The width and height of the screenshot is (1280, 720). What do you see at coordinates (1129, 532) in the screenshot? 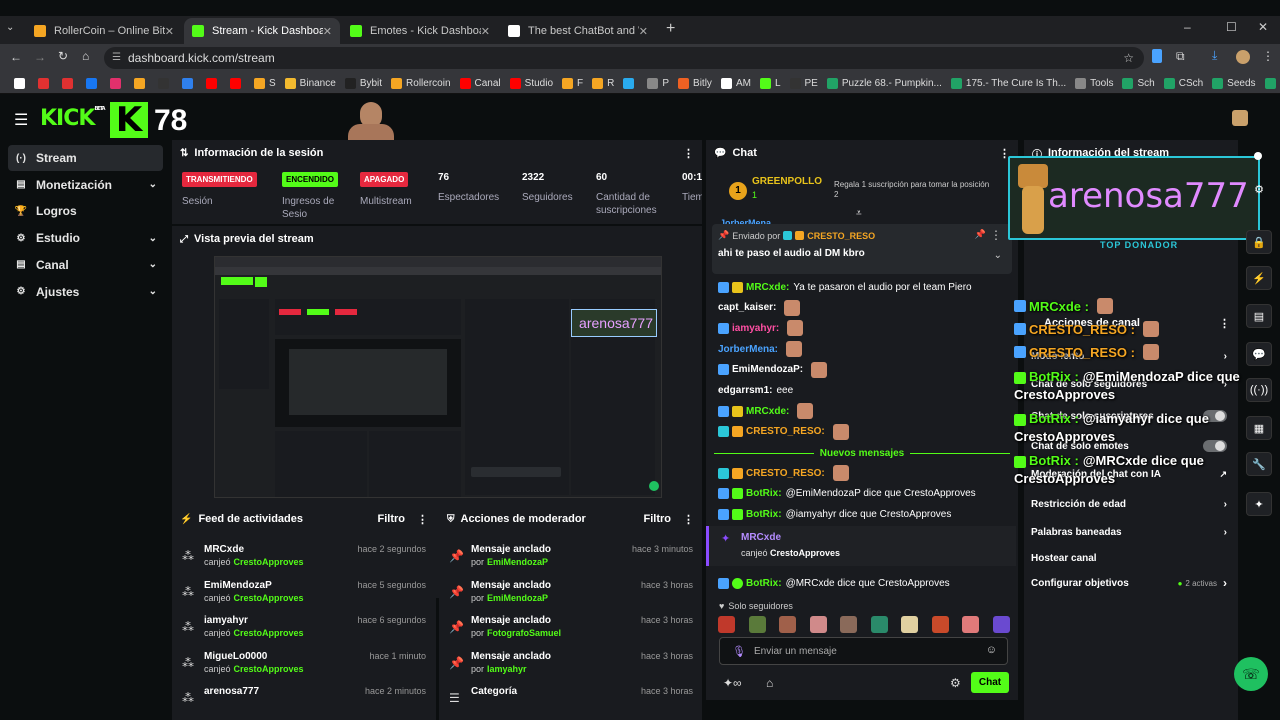
I see `channel-action-row: Palabras baneadas ›` at bounding box center [1129, 532].